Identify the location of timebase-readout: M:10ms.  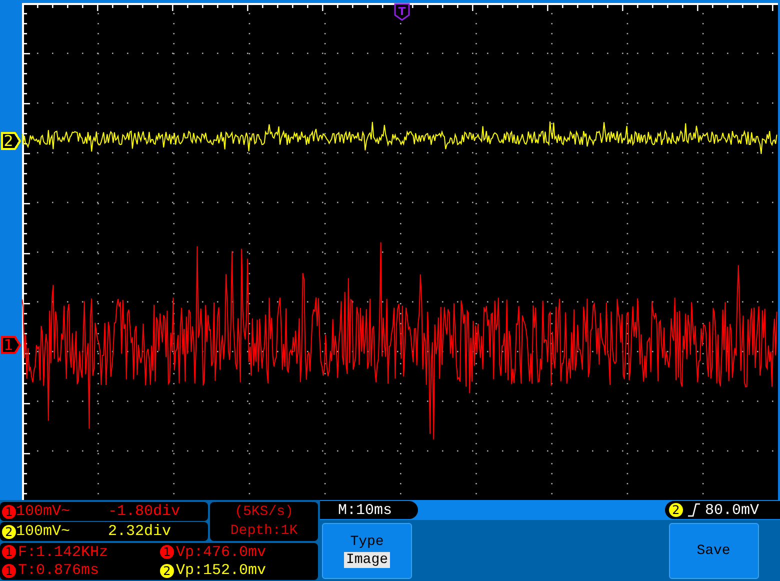
(369, 510).